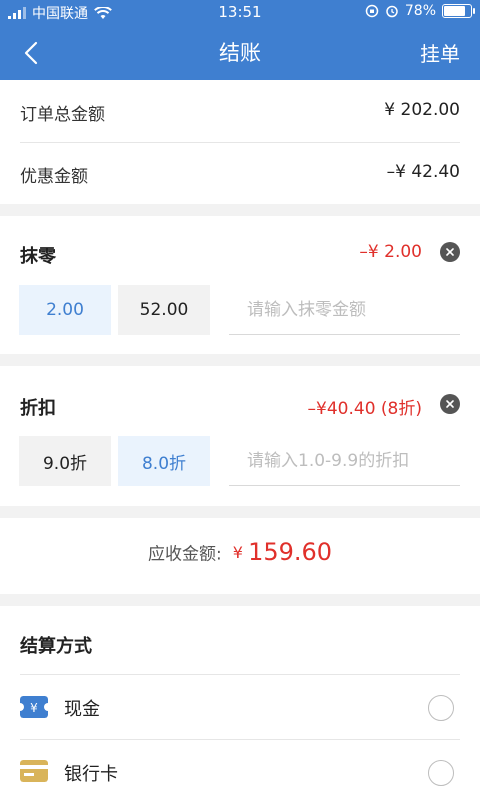 The width and height of the screenshot is (480, 800). I want to click on discount-rate-input, so click(344, 461).